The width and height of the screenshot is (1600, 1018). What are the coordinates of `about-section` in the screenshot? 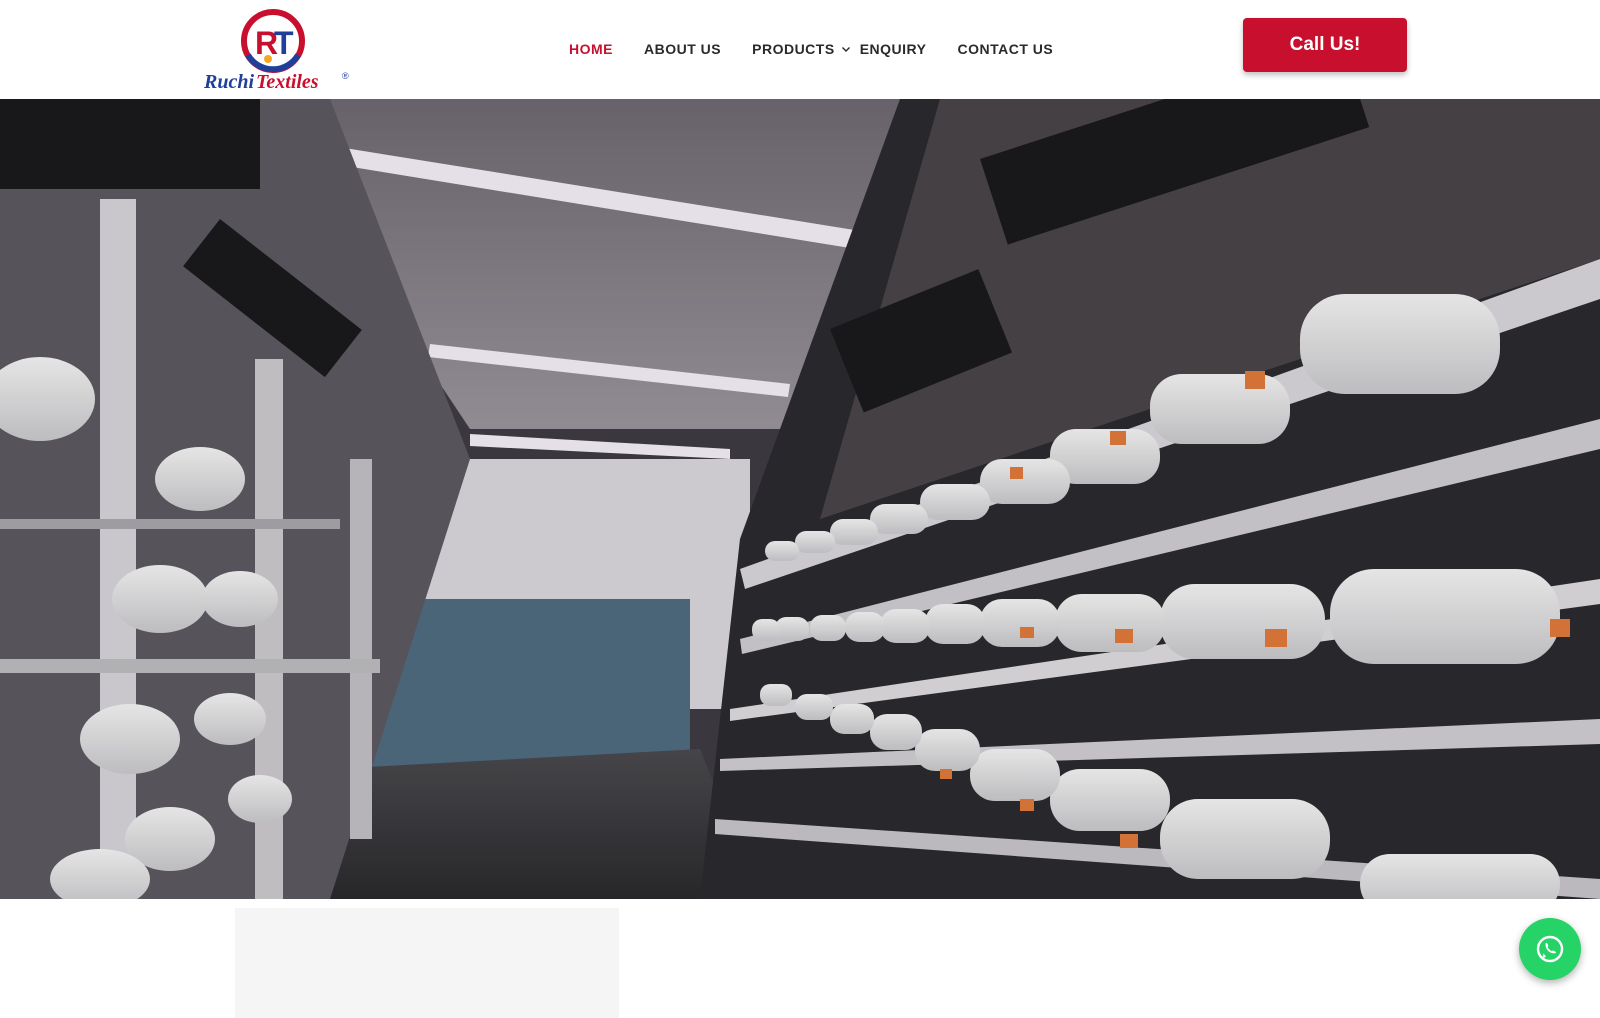 It's located at (800, 958).